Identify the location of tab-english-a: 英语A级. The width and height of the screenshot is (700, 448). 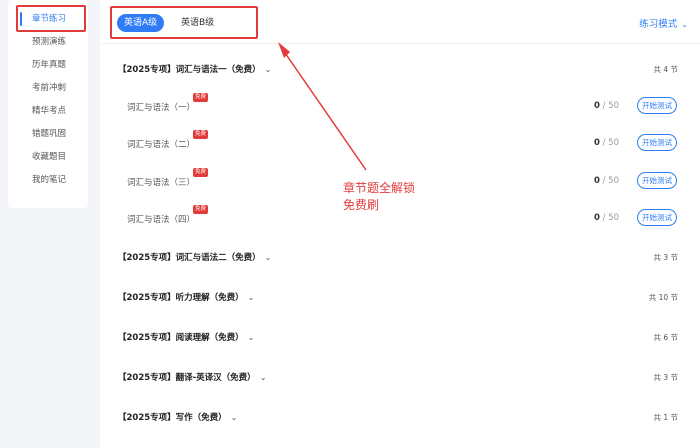
(141, 23).